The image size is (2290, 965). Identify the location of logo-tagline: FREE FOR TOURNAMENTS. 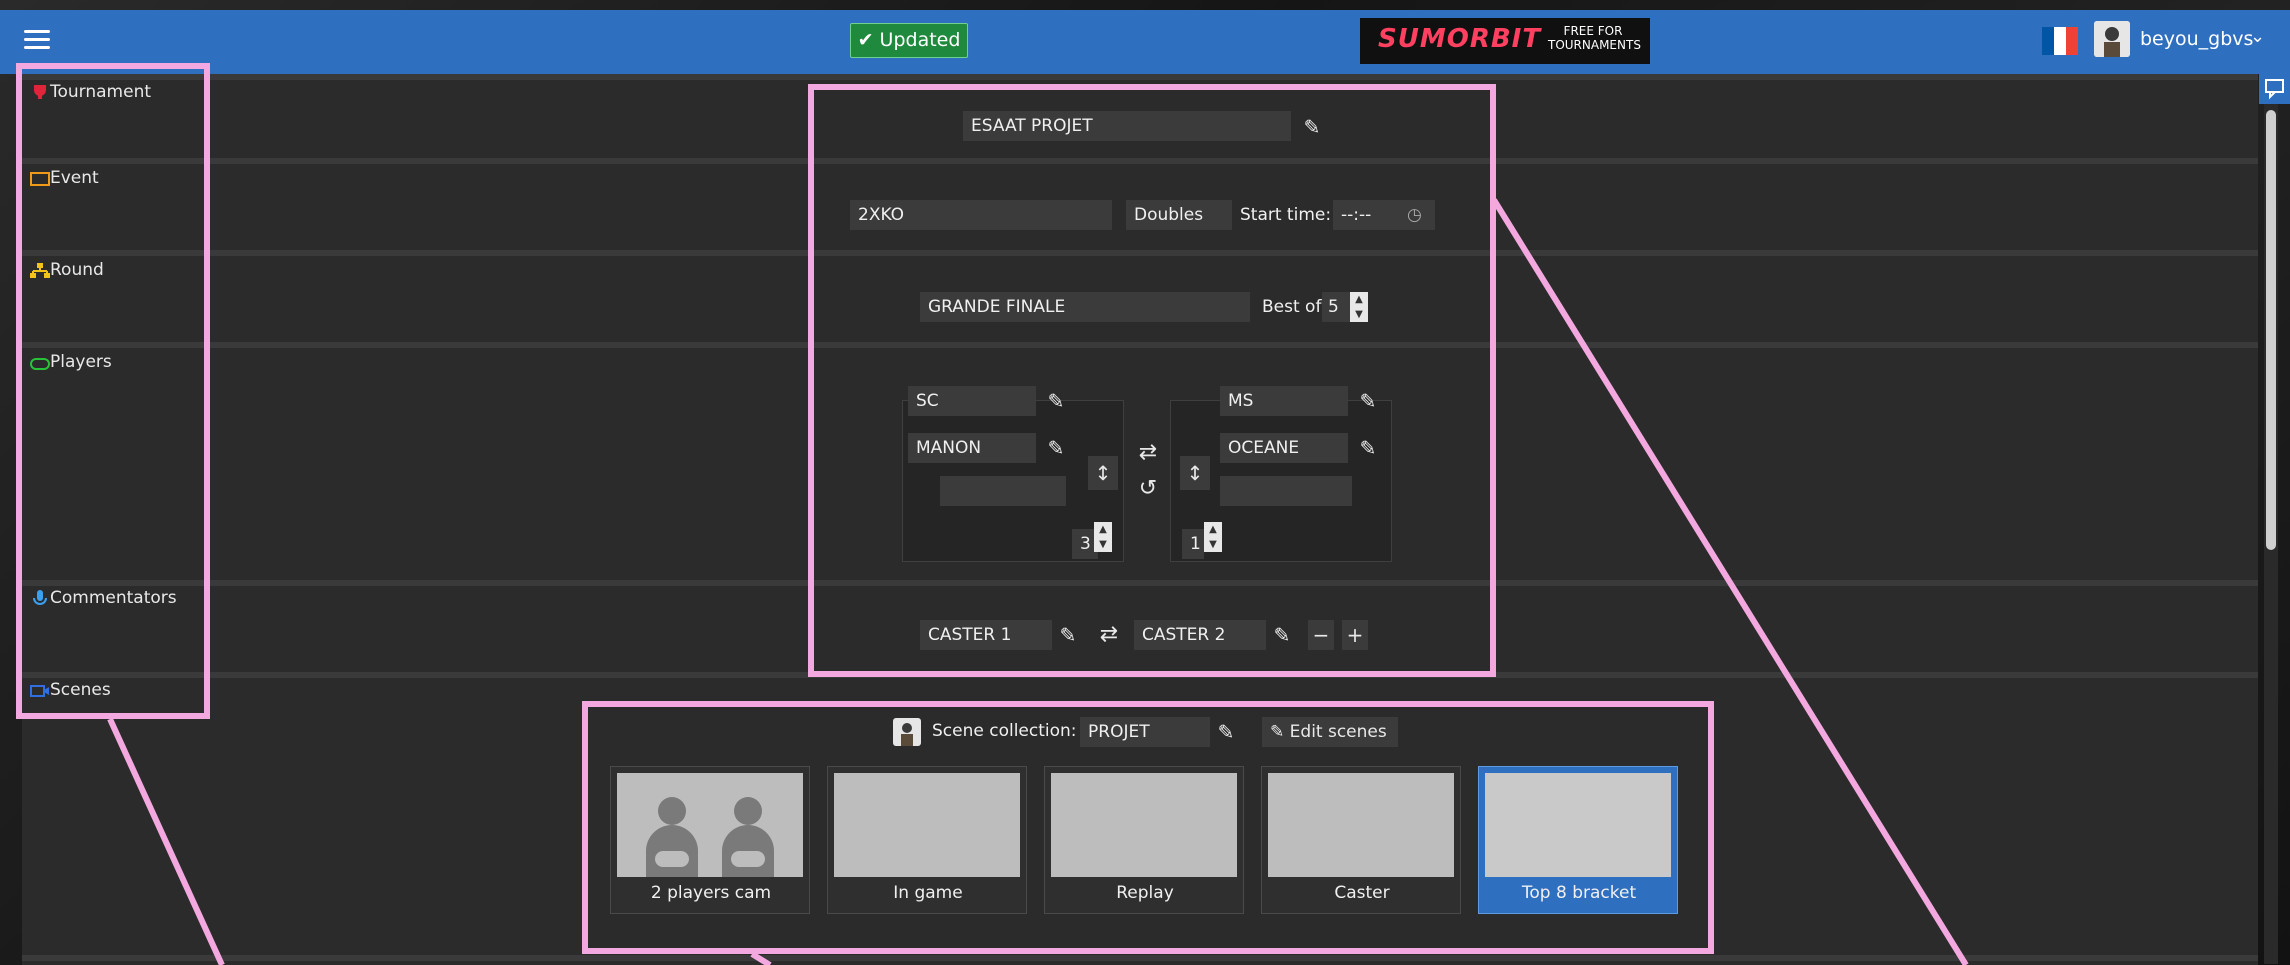
(1594, 38).